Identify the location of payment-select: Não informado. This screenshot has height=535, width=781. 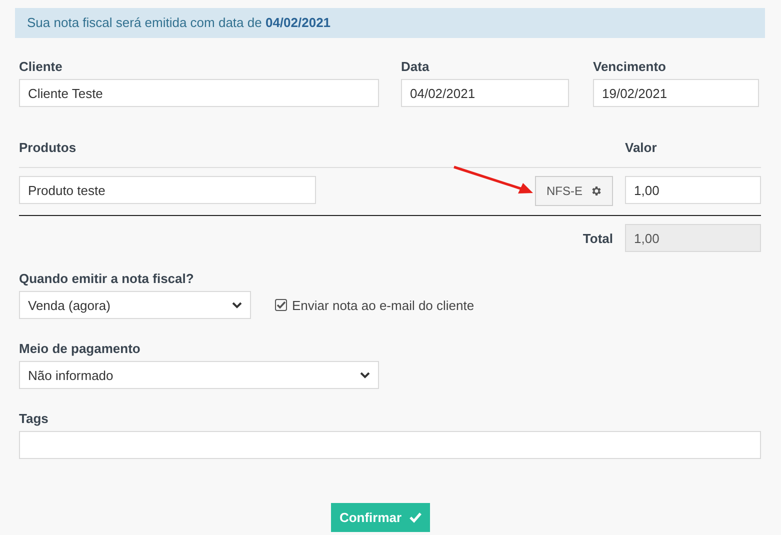
(199, 375).